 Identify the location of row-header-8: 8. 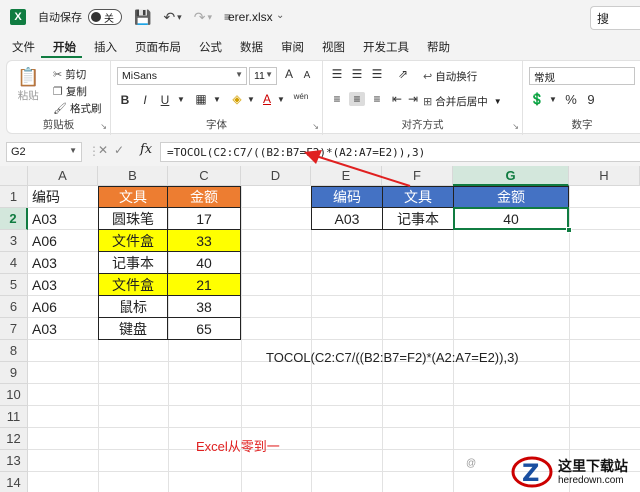
(14, 351).